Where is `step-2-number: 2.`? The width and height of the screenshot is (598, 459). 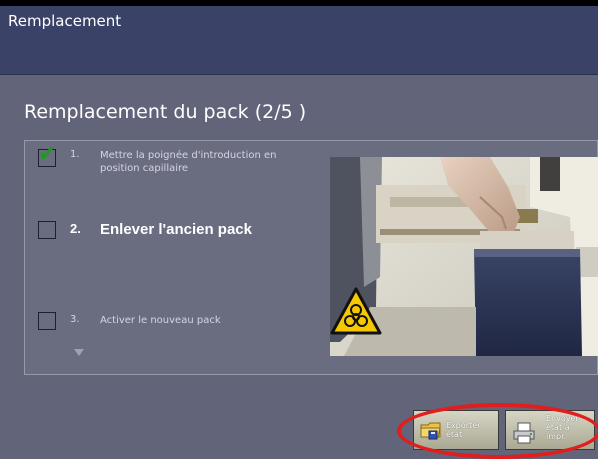
step-2-number: 2. is located at coordinates (75, 228).